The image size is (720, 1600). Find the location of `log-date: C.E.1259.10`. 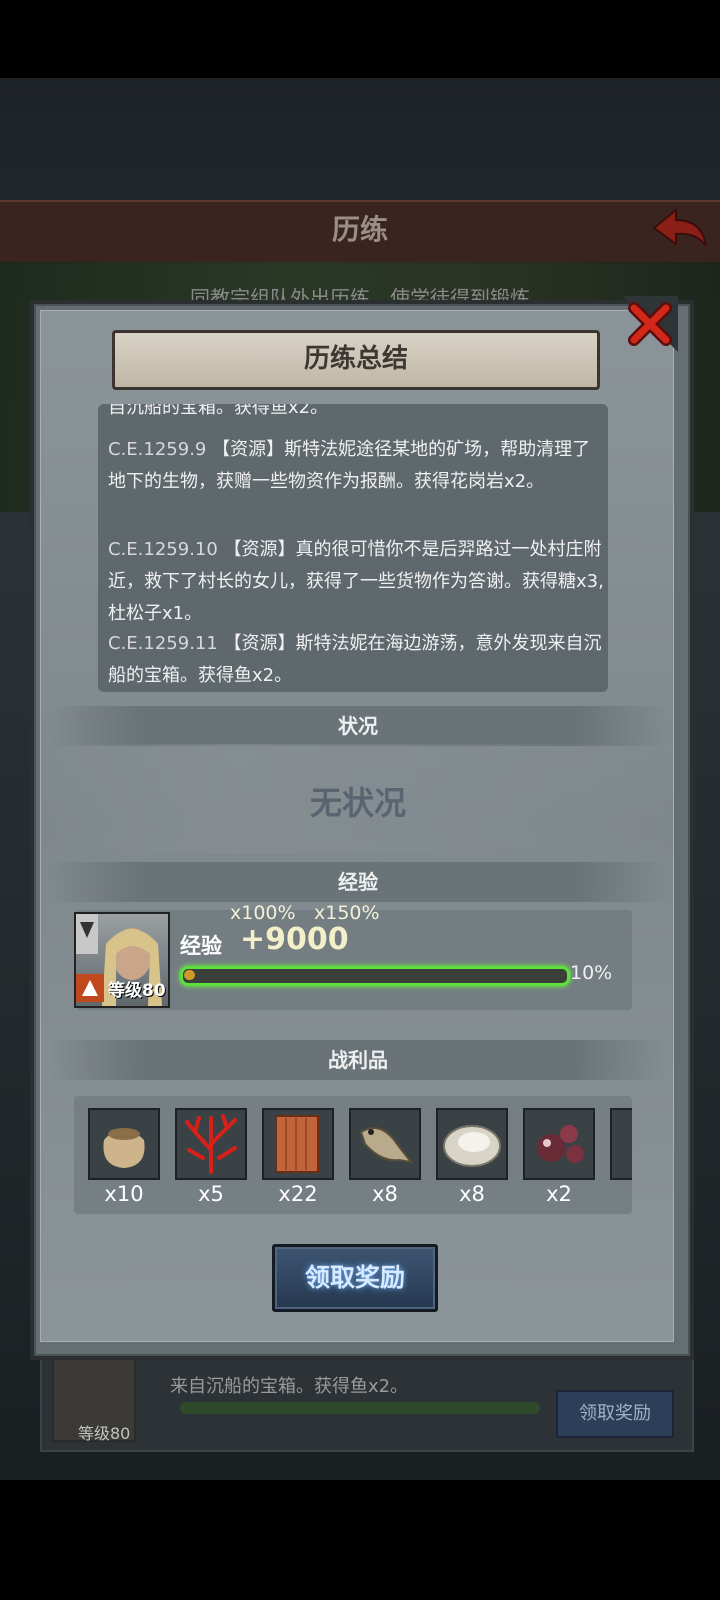

log-date: C.E.1259.10 is located at coordinates (163, 549).